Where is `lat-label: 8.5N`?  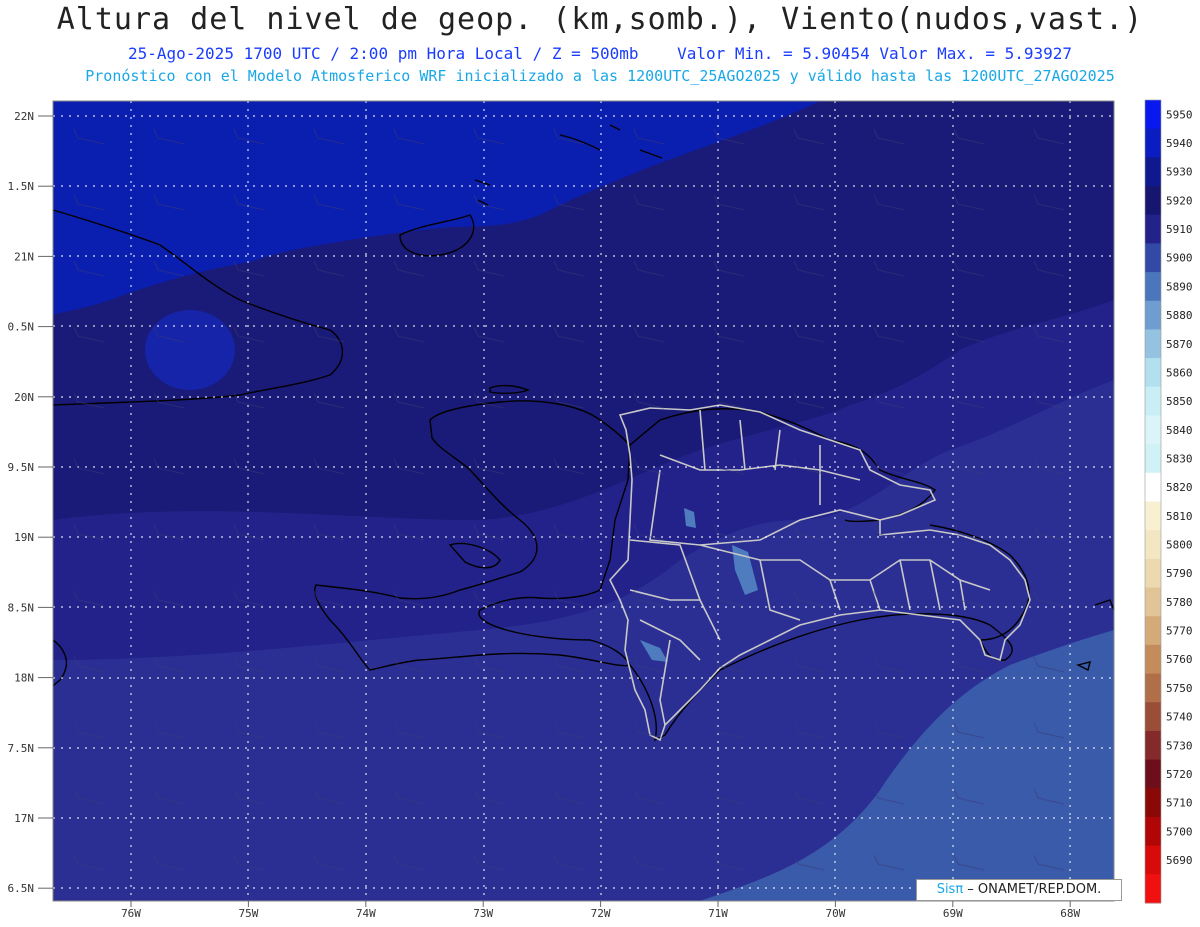
lat-label: 8.5N is located at coordinates (21, 607).